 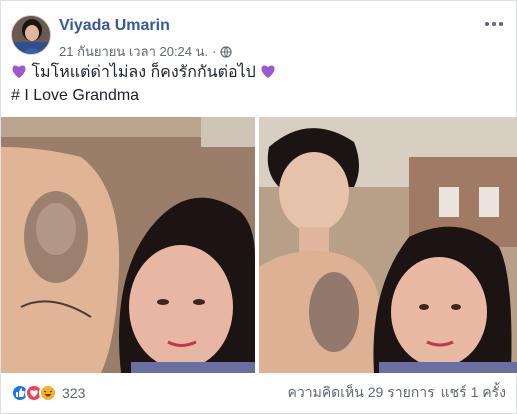 I want to click on post-date: 21 กันยายน เวลา 20:24 น., so click(x=133, y=51).